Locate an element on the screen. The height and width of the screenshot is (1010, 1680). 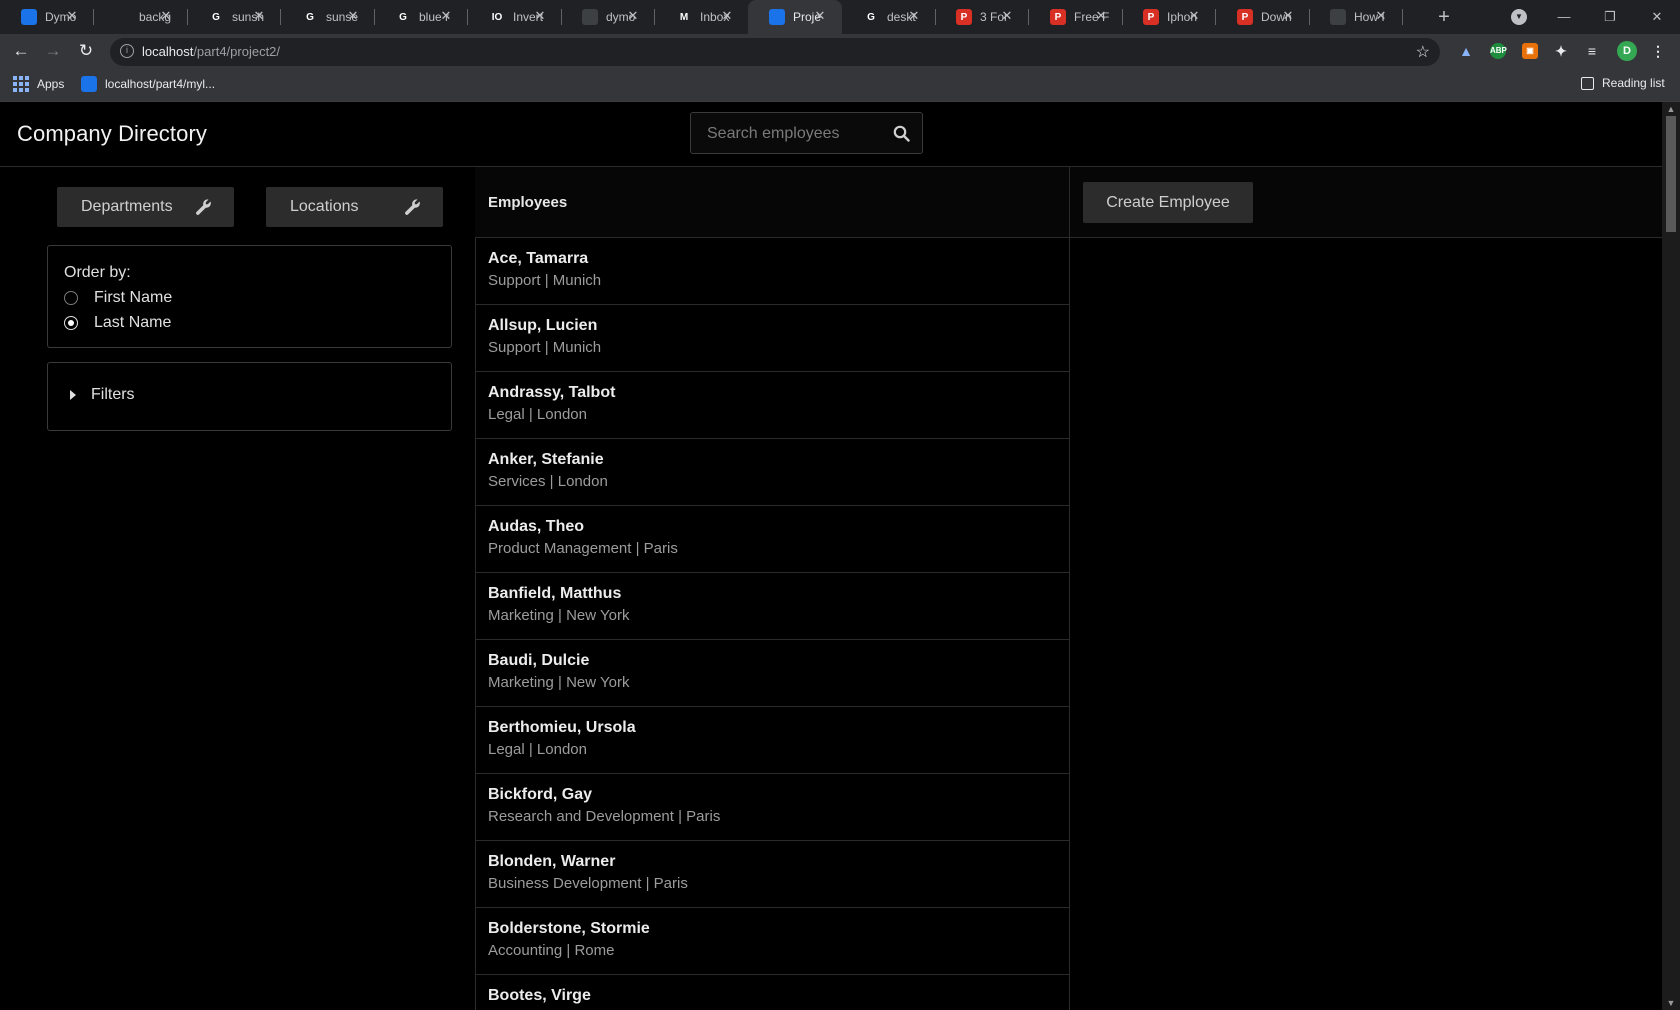
employee-row: Allsup, Lucien Support | Munich is located at coordinates (772, 338).